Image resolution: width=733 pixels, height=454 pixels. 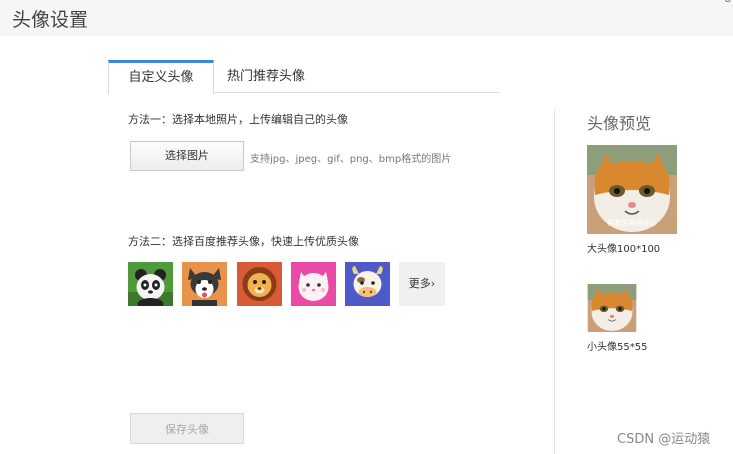 What do you see at coordinates (367, 284) in the screenshot?
I see `recommended-avatar-cow` at bounding box center [367, 284].